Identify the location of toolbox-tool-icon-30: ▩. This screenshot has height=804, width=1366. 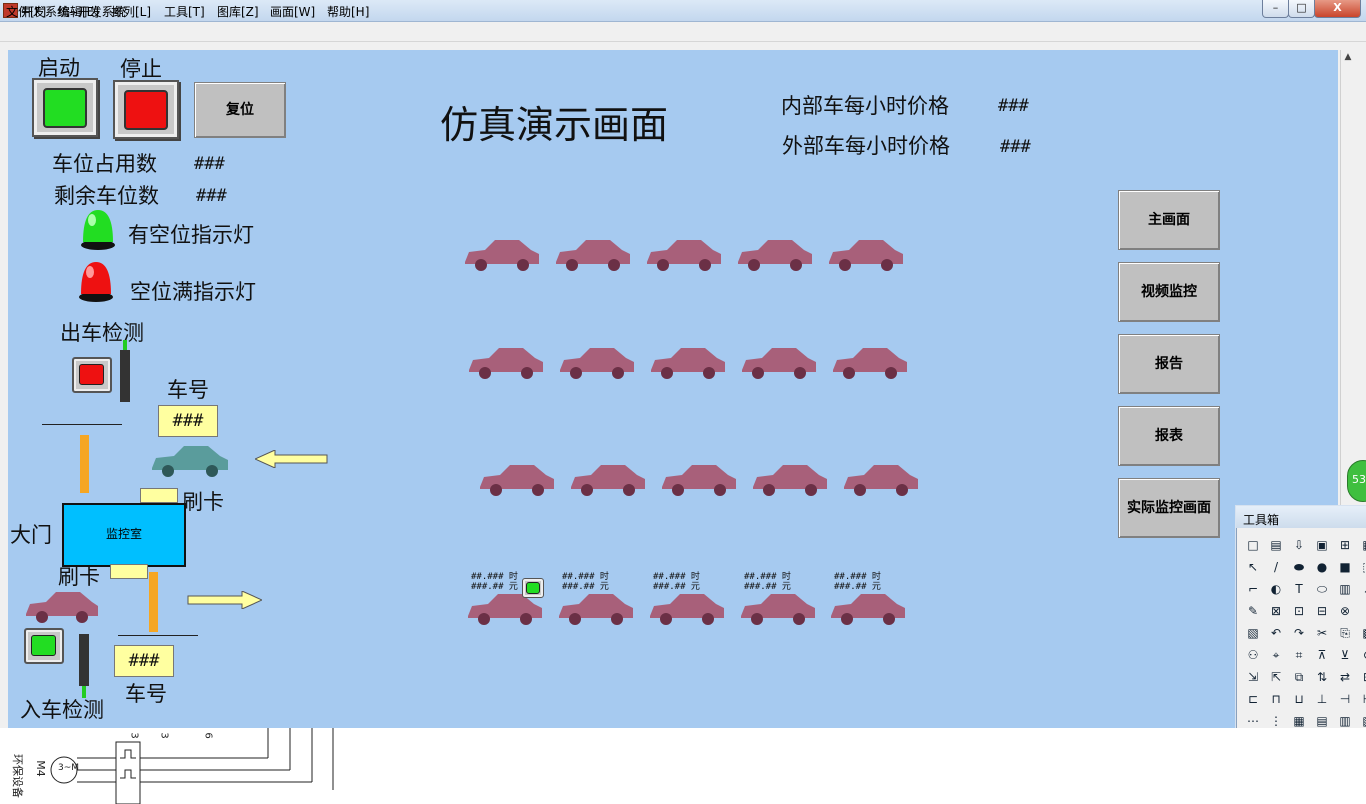
(1363, 633).